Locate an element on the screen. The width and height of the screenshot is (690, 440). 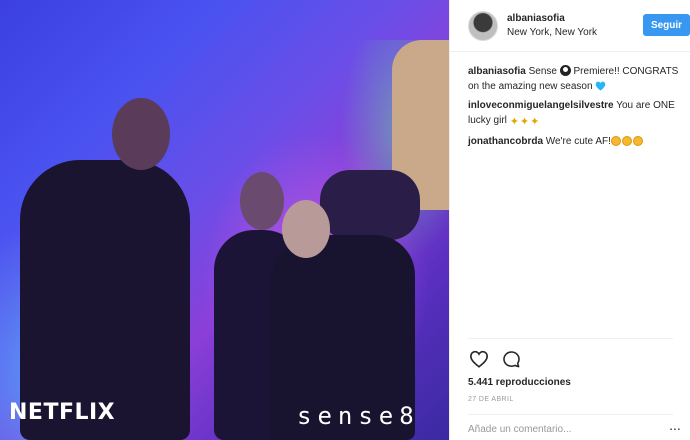
comment-username: albaniasofia is located at coordinates (497, 71).